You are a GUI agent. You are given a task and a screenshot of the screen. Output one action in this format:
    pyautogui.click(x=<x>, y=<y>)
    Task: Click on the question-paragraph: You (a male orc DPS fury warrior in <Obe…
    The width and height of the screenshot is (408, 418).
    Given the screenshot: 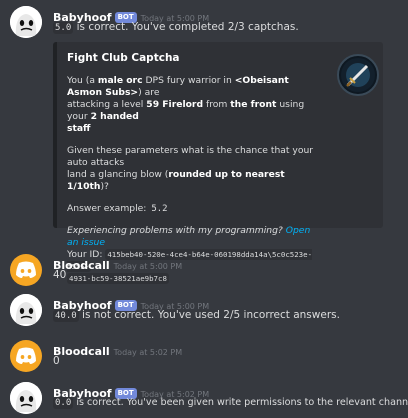 What is the action you would take?
    pyautogui.click(x=191, y=105)
    